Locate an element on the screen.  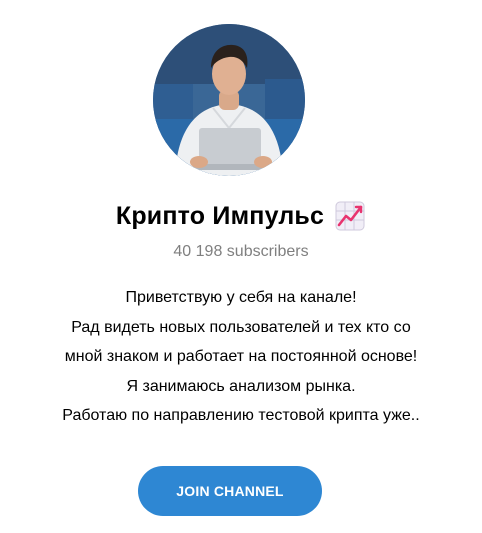
channel-title: Крипто Импульс is located at coordinates (220, 215).